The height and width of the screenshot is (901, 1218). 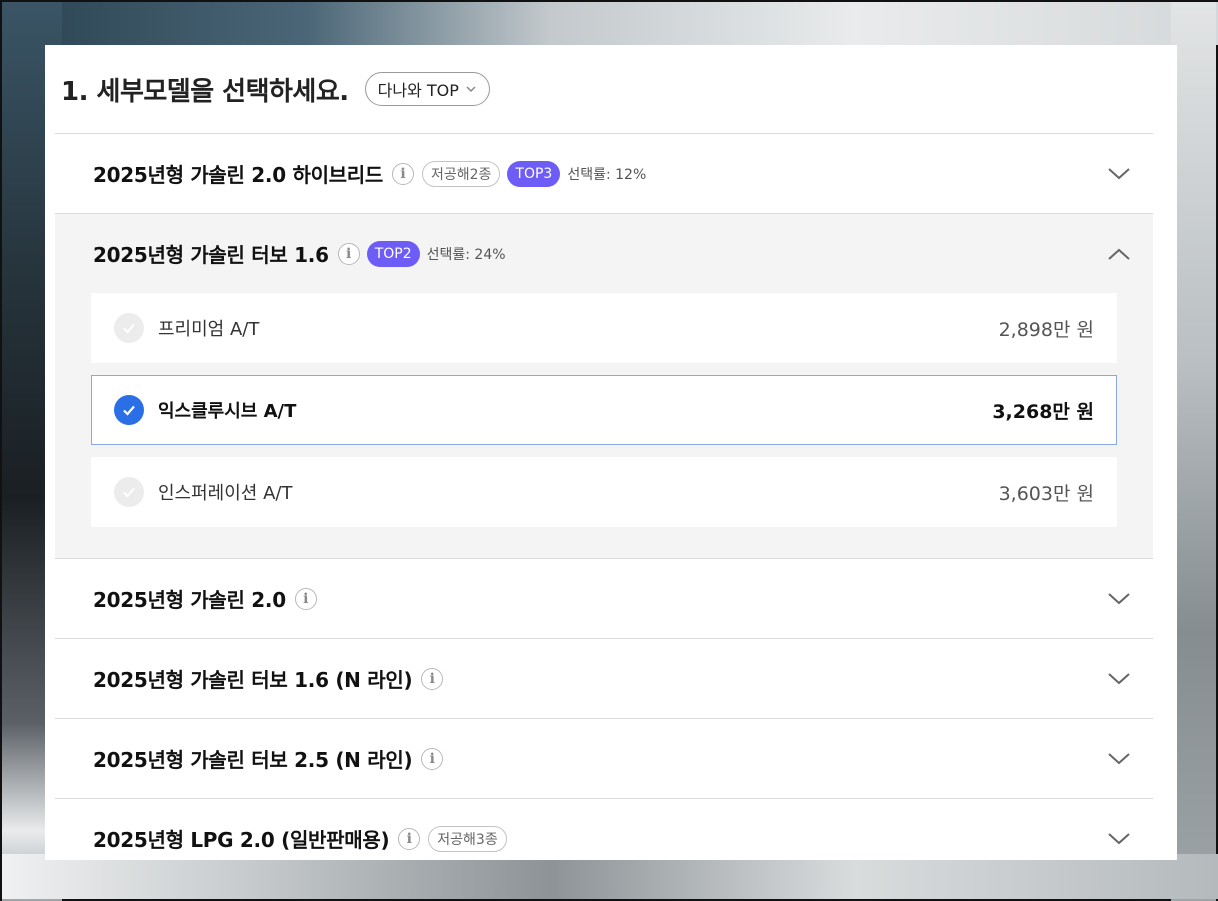 I want to click on model-group: 2025년형 가솔린 터보 1.6 (N 라인) i, so click(x=604, y=679).